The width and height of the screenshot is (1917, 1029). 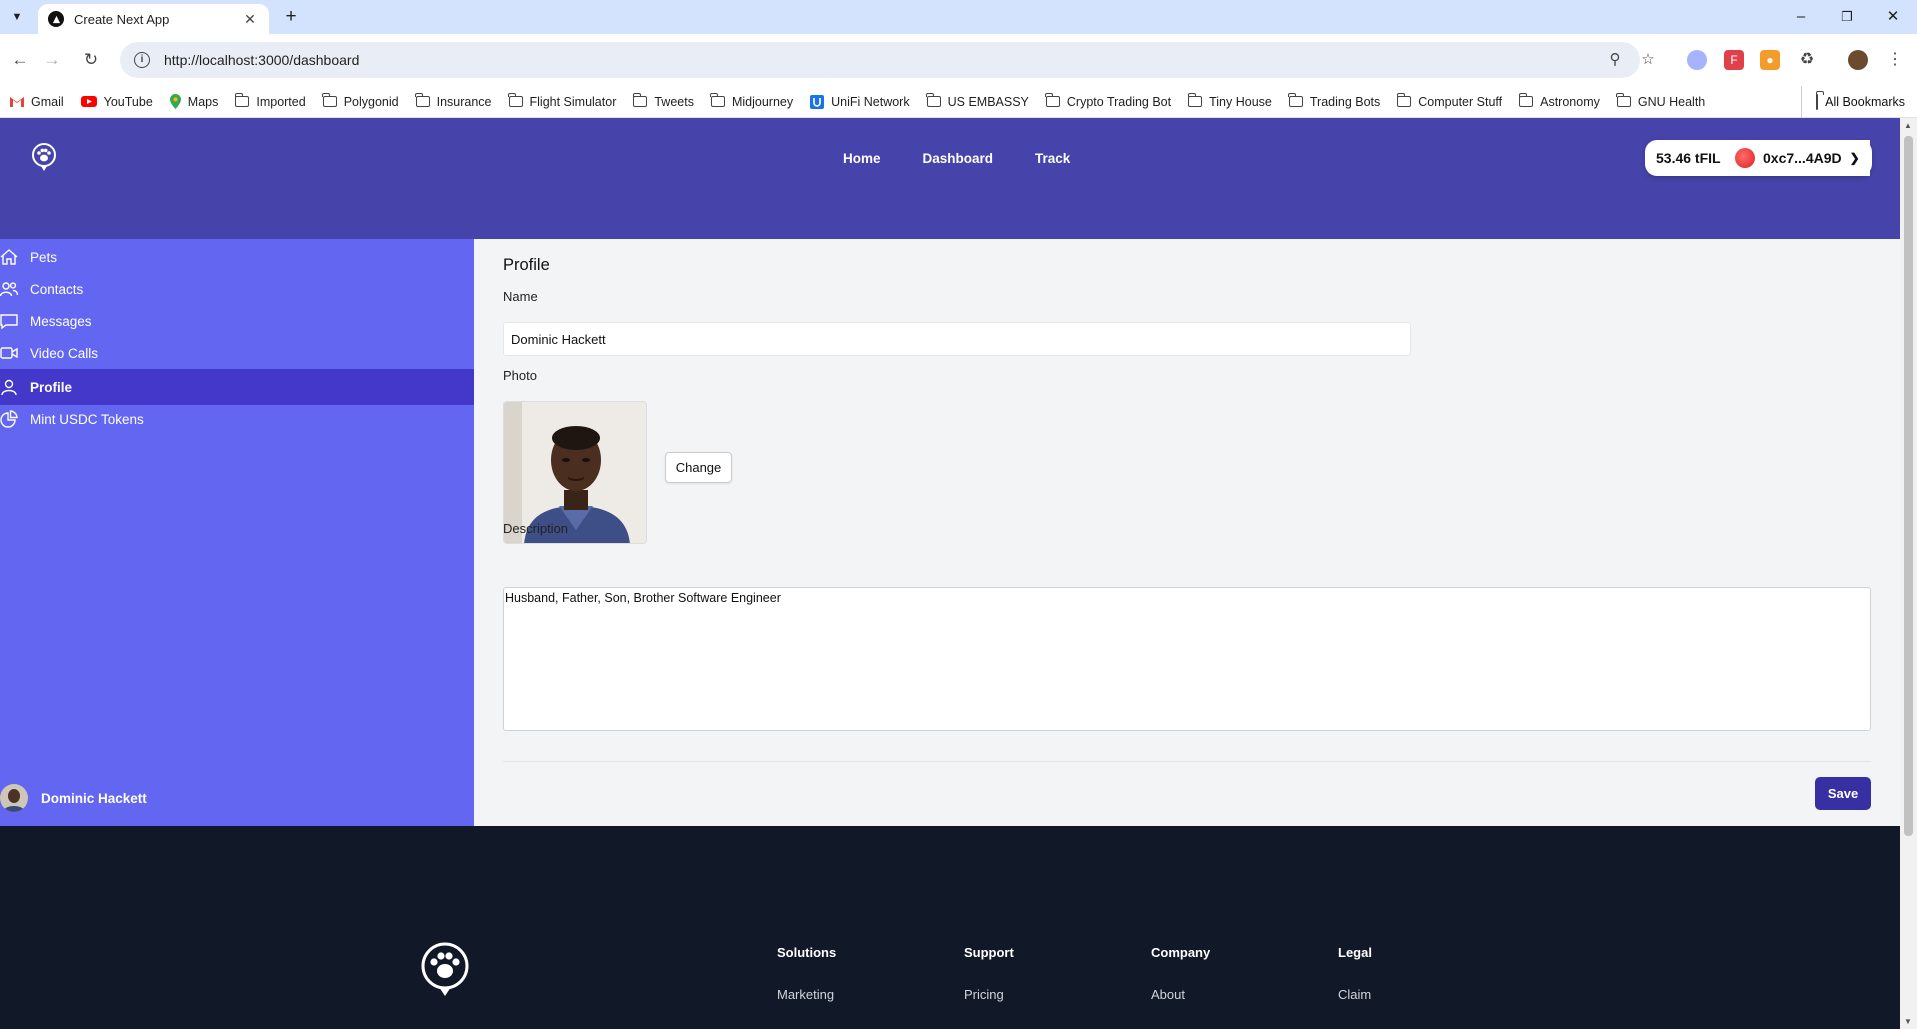 I want to click on bookmark-astronomy: Astronomy, so click(x=1559, y=101).